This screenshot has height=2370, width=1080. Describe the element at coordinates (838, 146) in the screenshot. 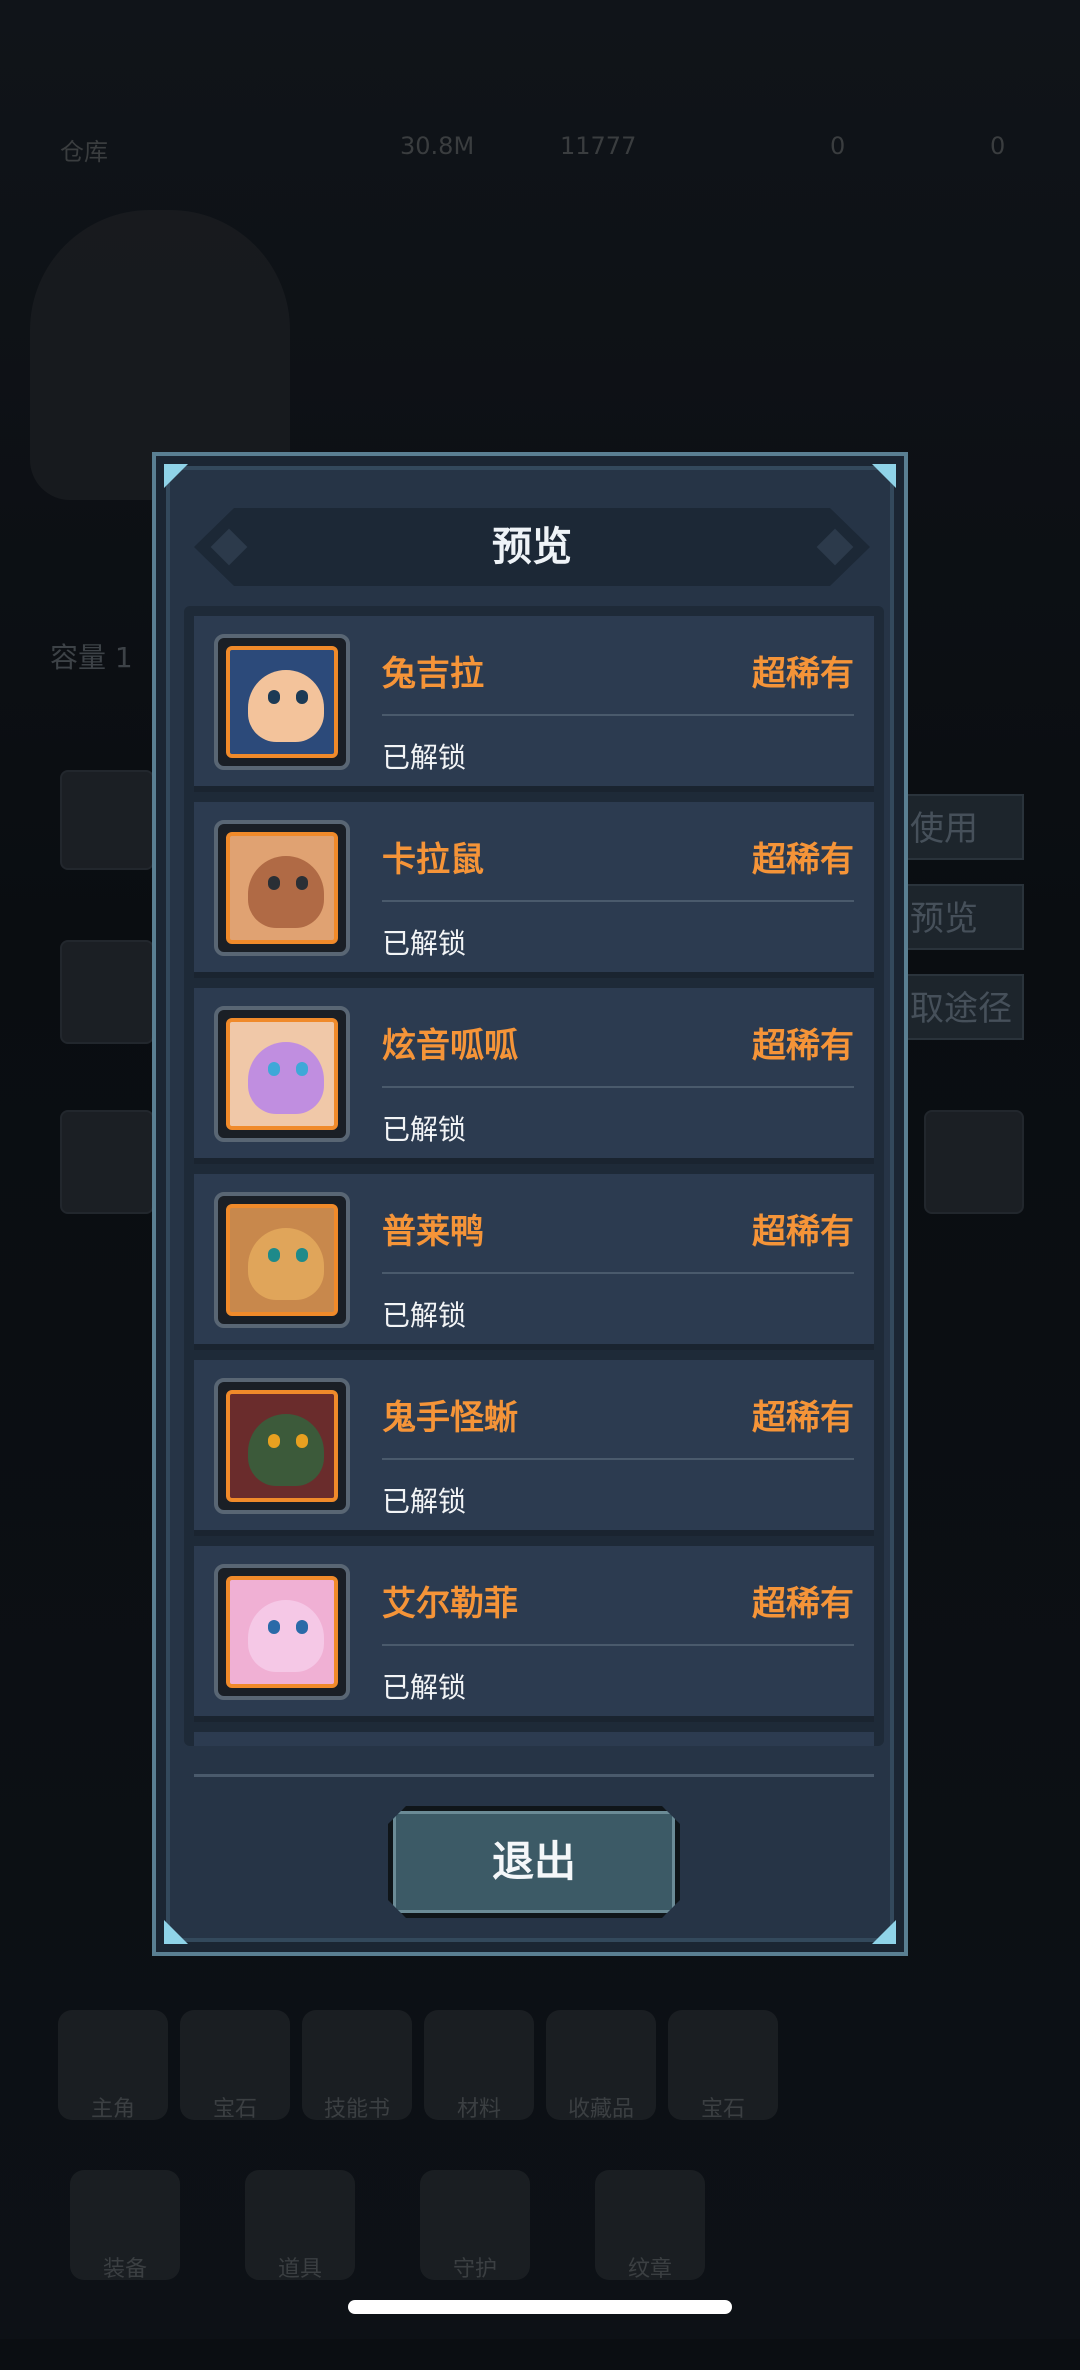

I see `resource3-amount: 0` at that location.